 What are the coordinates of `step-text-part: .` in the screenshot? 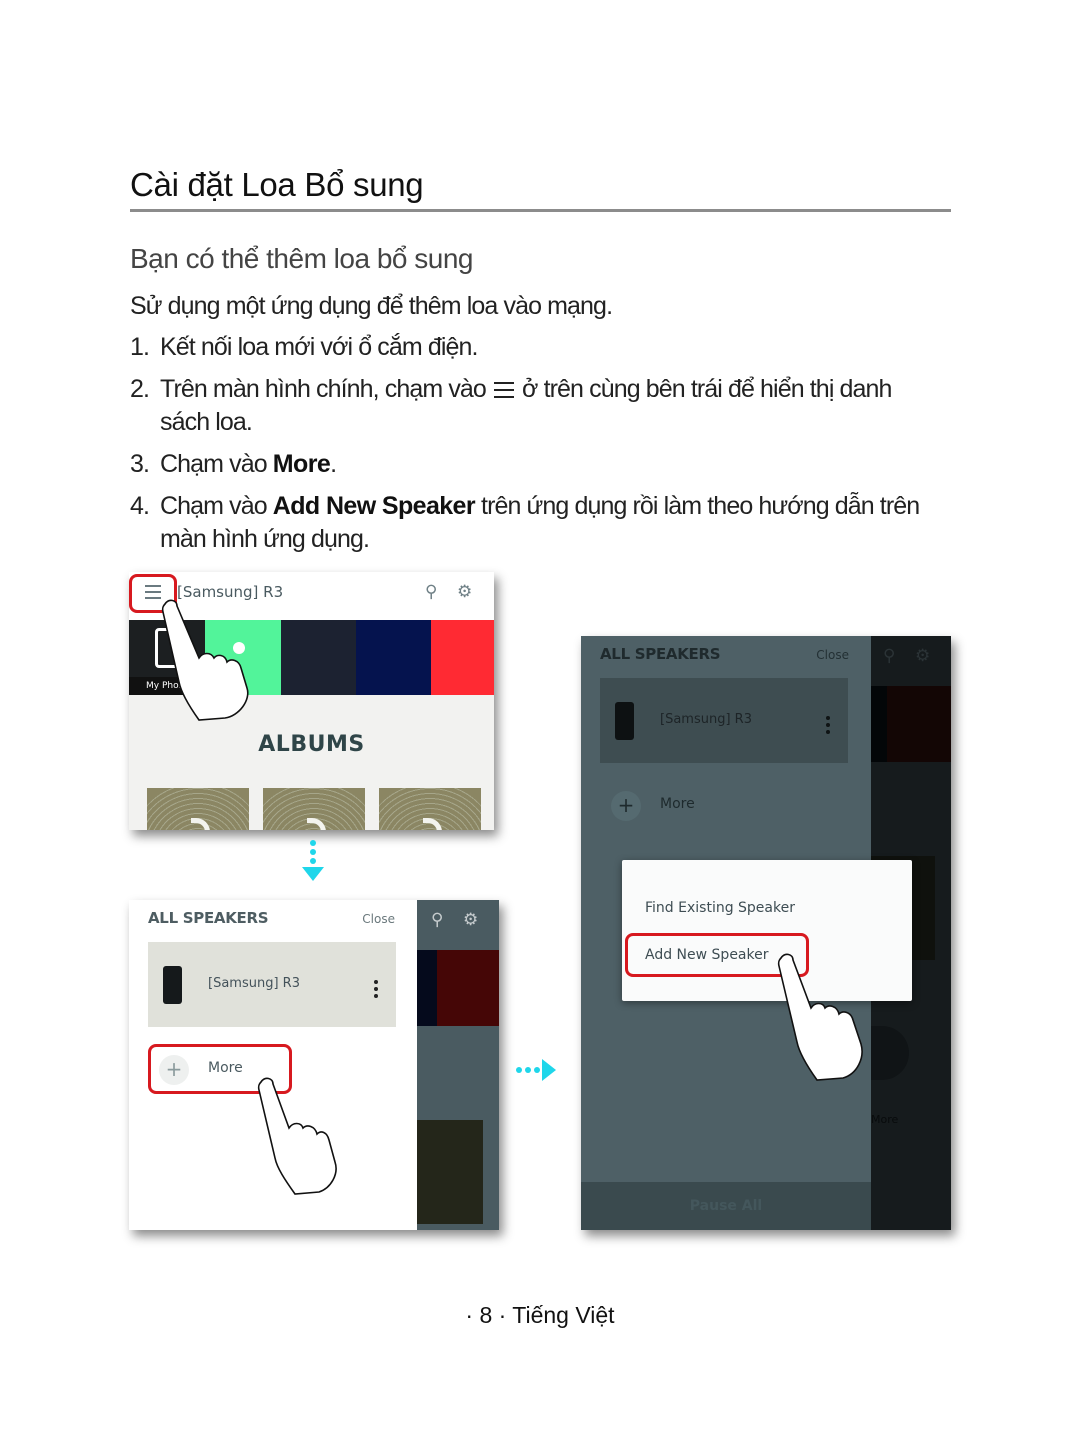 It's located at (333, 464).